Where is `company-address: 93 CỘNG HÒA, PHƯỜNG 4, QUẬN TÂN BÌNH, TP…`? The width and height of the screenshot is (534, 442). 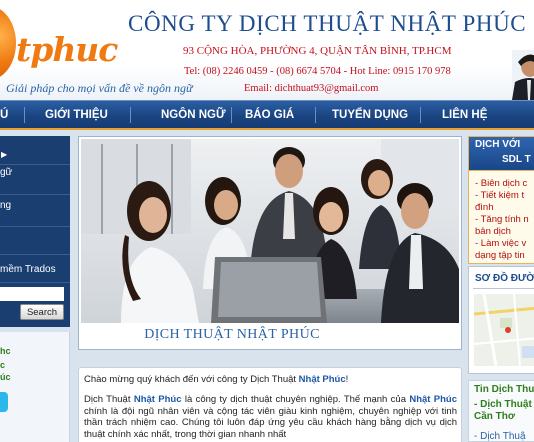
company-address: 93 CỘNG HÒA, PHƯỜNG 4, QUẬN TÂN BÌNH, TP… is located at coordinates (317, 51).